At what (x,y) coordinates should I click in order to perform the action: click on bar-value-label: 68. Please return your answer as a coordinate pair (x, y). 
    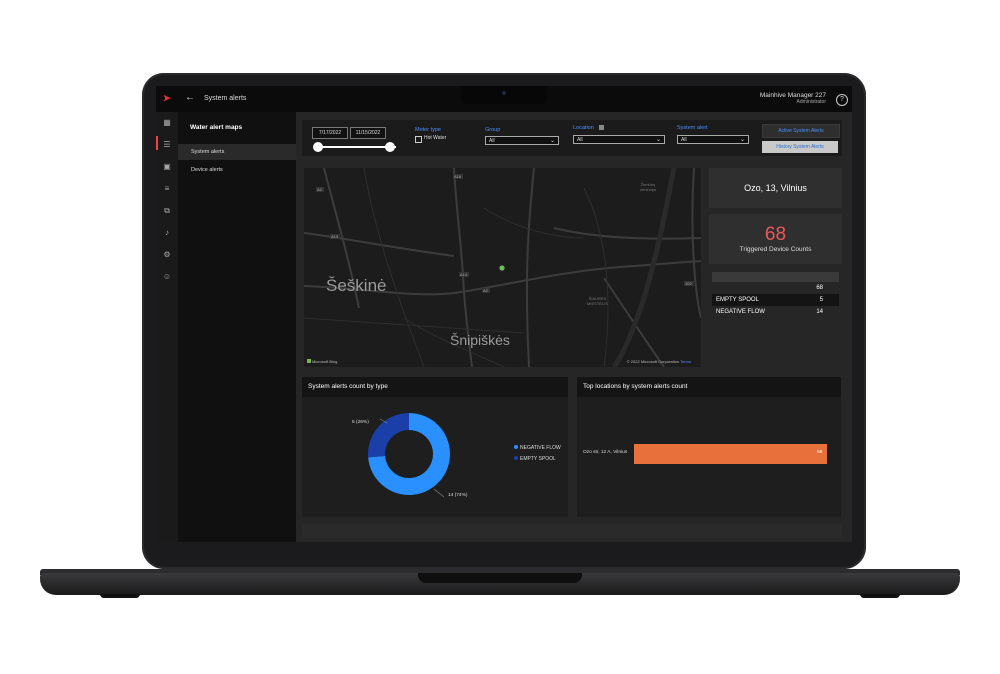
    Looking at the image, I should click on (820, 452).